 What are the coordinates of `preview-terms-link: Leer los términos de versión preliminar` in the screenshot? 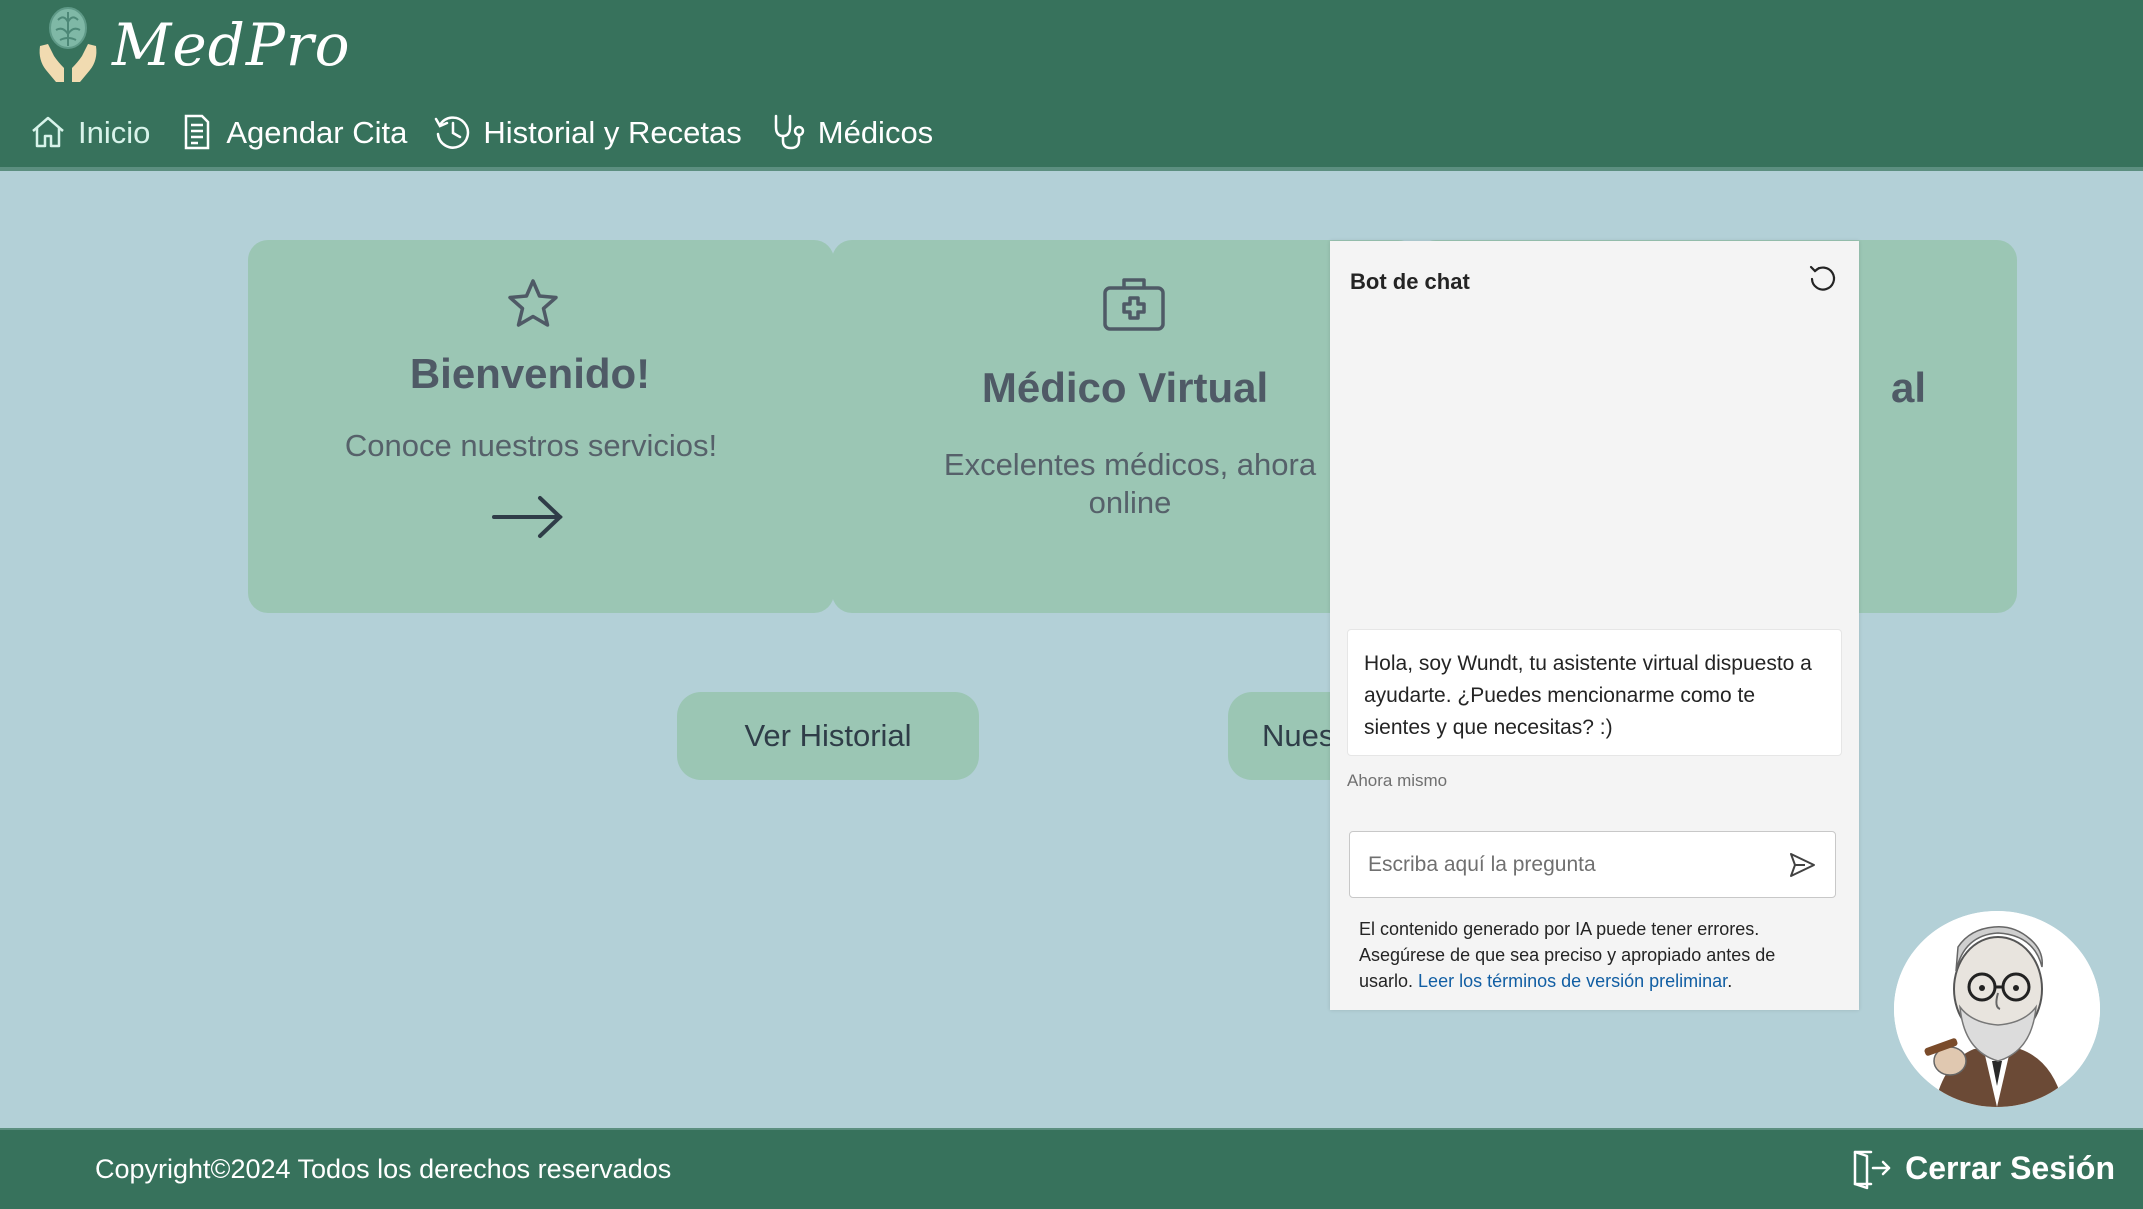 It's located at (1572, 981).